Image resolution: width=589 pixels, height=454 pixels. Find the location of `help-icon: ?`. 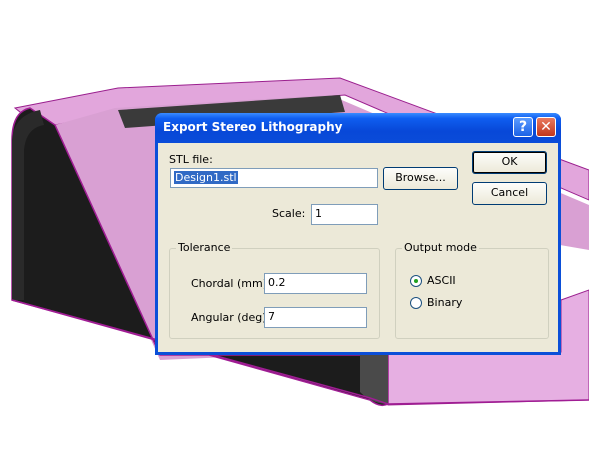

help-icon: ? is located at coordinates (523, 127).